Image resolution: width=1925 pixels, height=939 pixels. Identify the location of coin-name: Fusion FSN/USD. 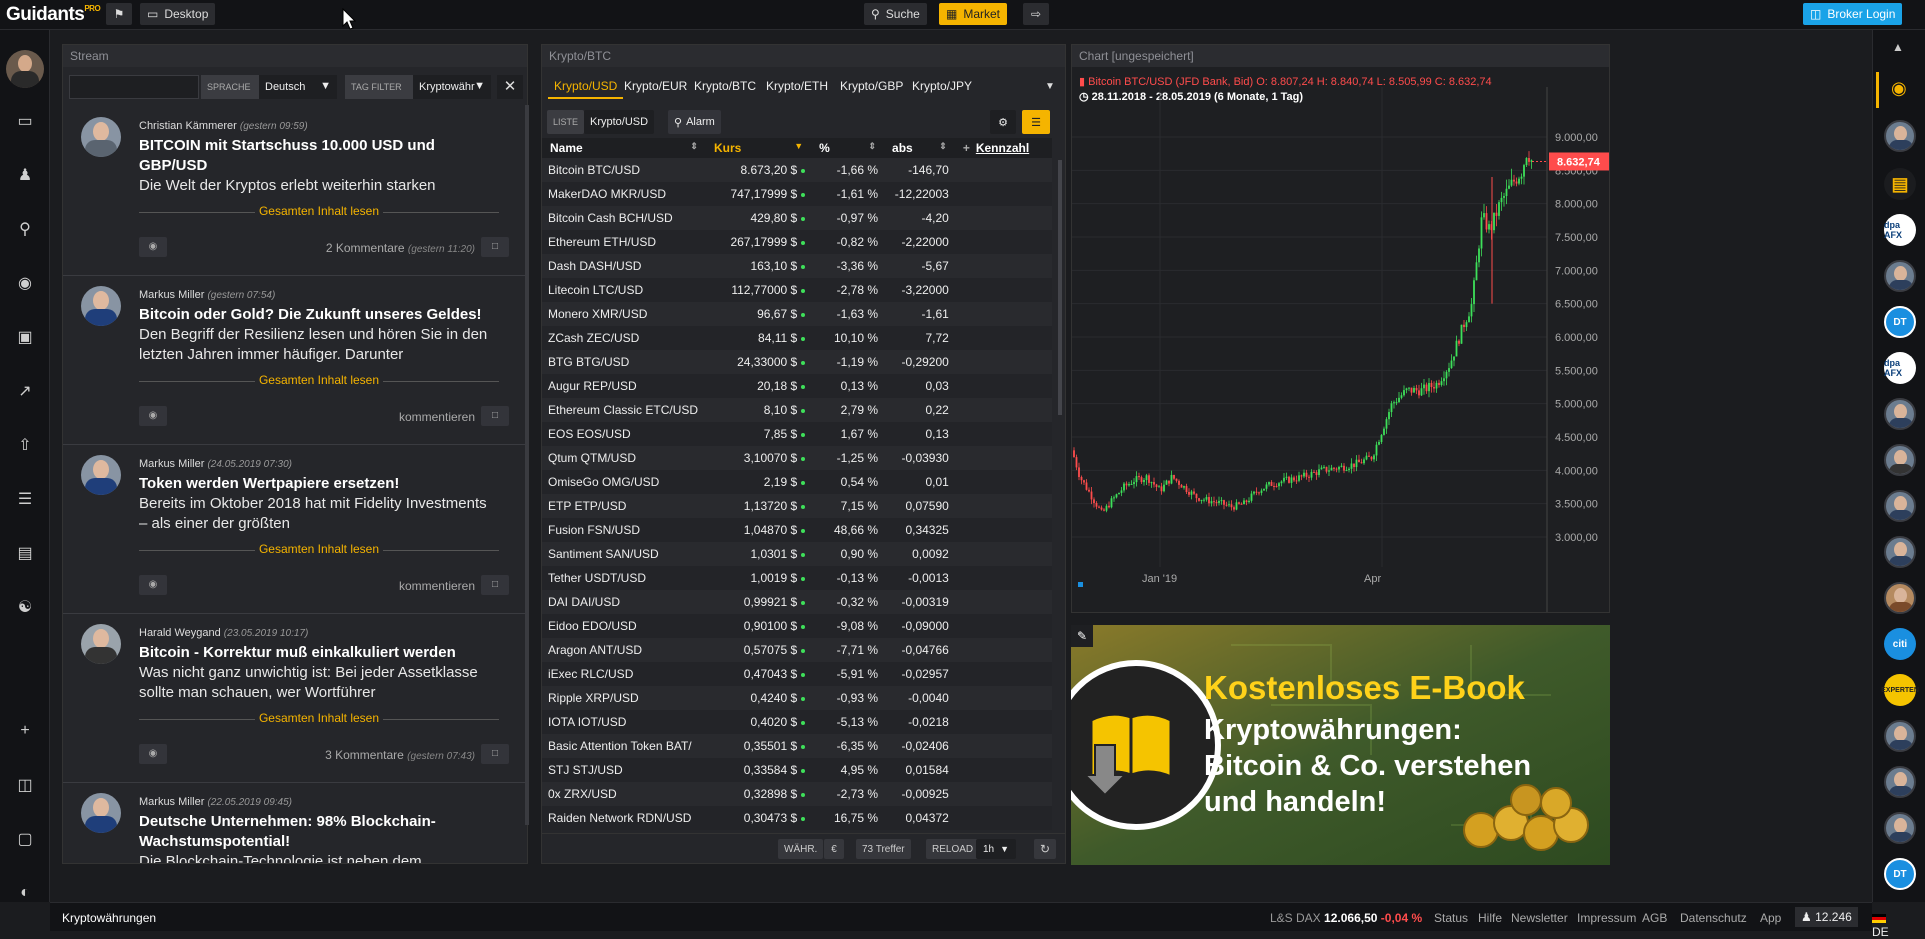
(624, 530).